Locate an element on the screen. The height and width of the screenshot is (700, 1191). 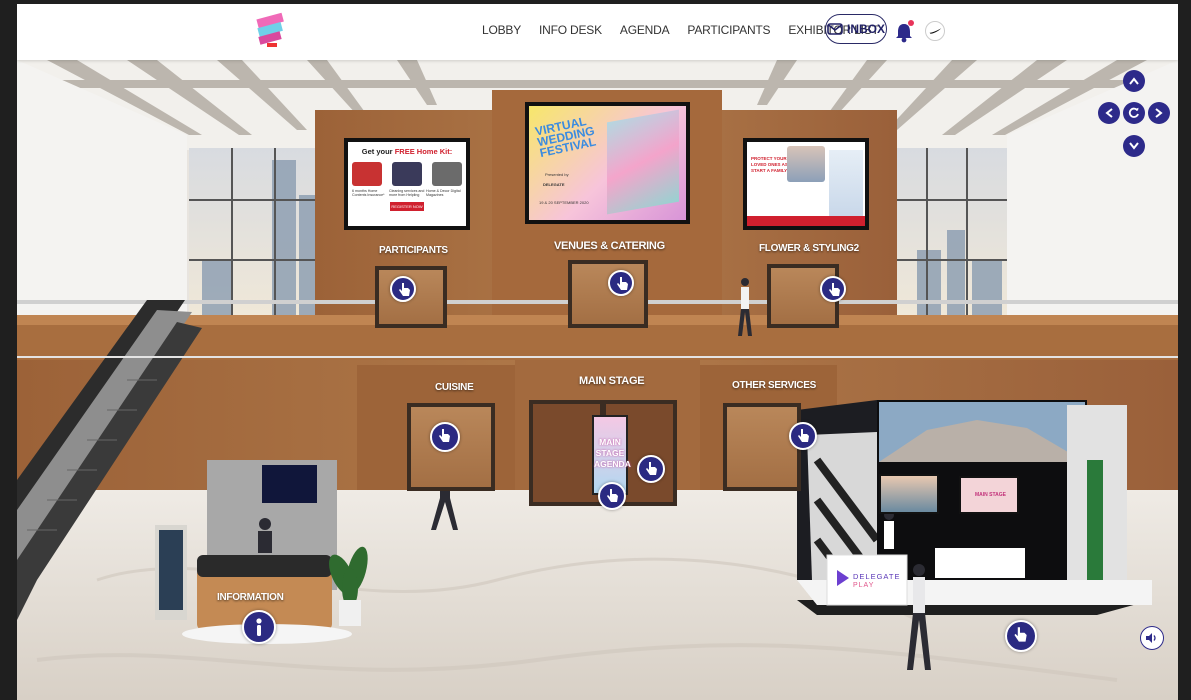
headline-free: FREE Home Kit: is located at coordinates (423, 151).